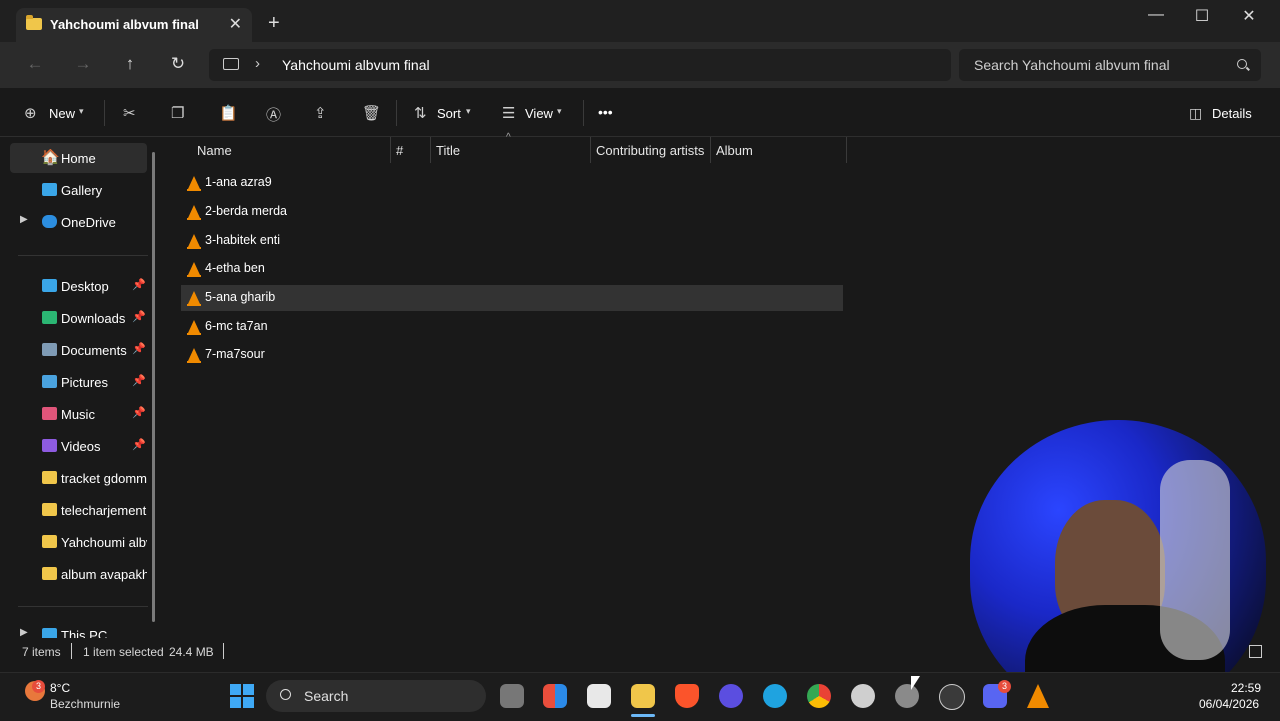 The image size is (1280, 721). What do you see at coordinates (214, 150) in the screenshot?
I see `column-header-name: Name` at bounding box center [214, 150].